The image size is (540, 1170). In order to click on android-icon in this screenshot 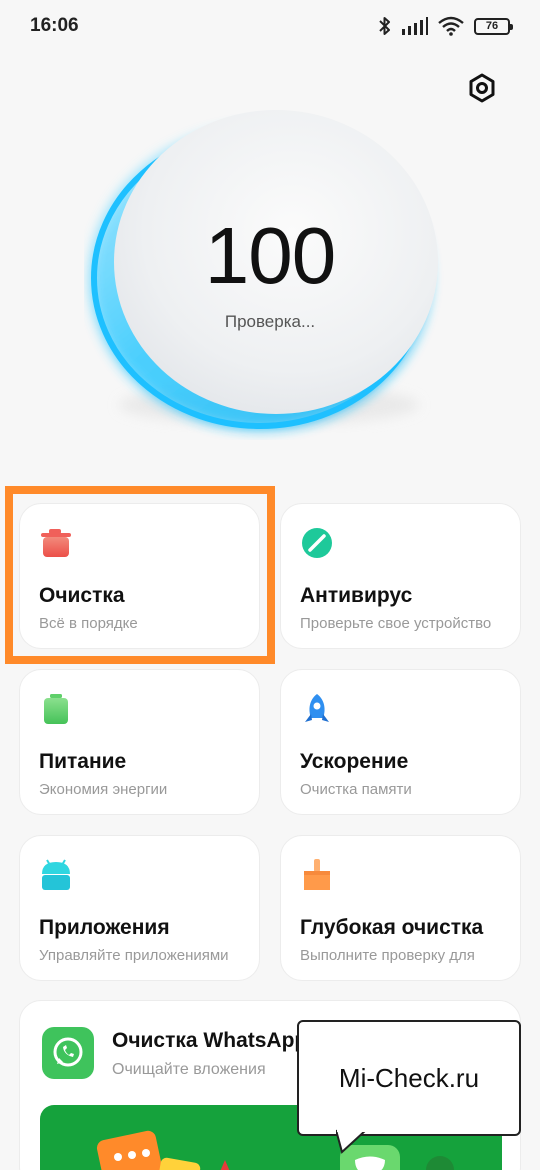, I will do `click(56, 874)`.